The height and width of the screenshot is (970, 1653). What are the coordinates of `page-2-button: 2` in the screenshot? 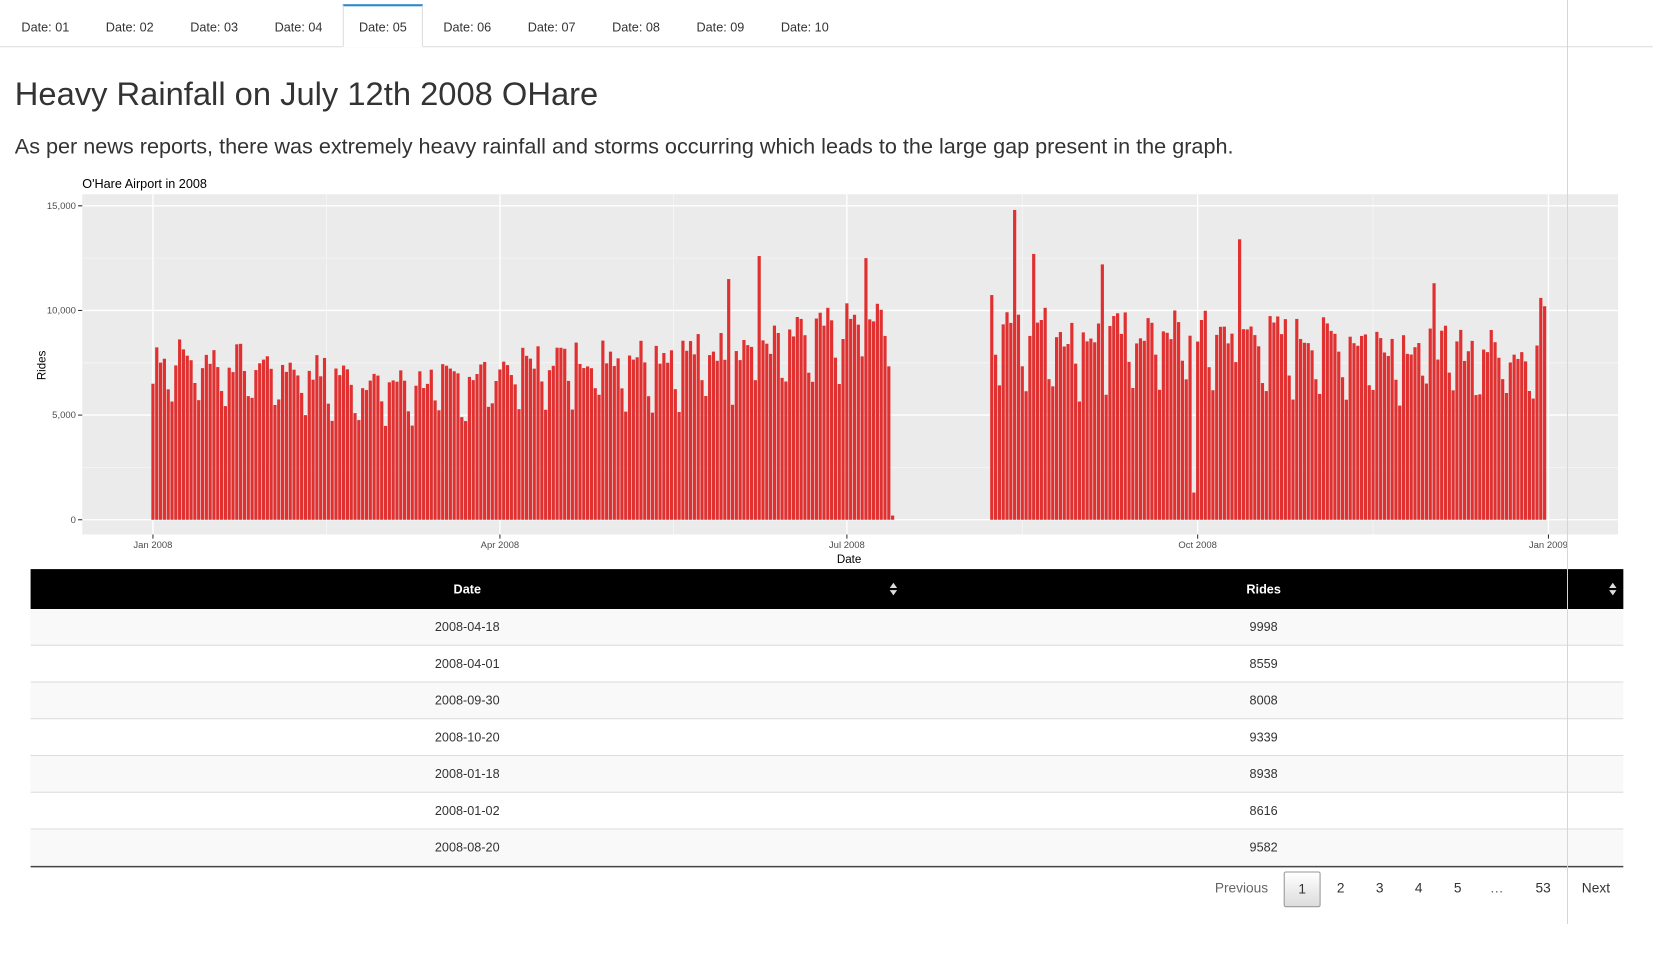 It's located at (1341, 888).